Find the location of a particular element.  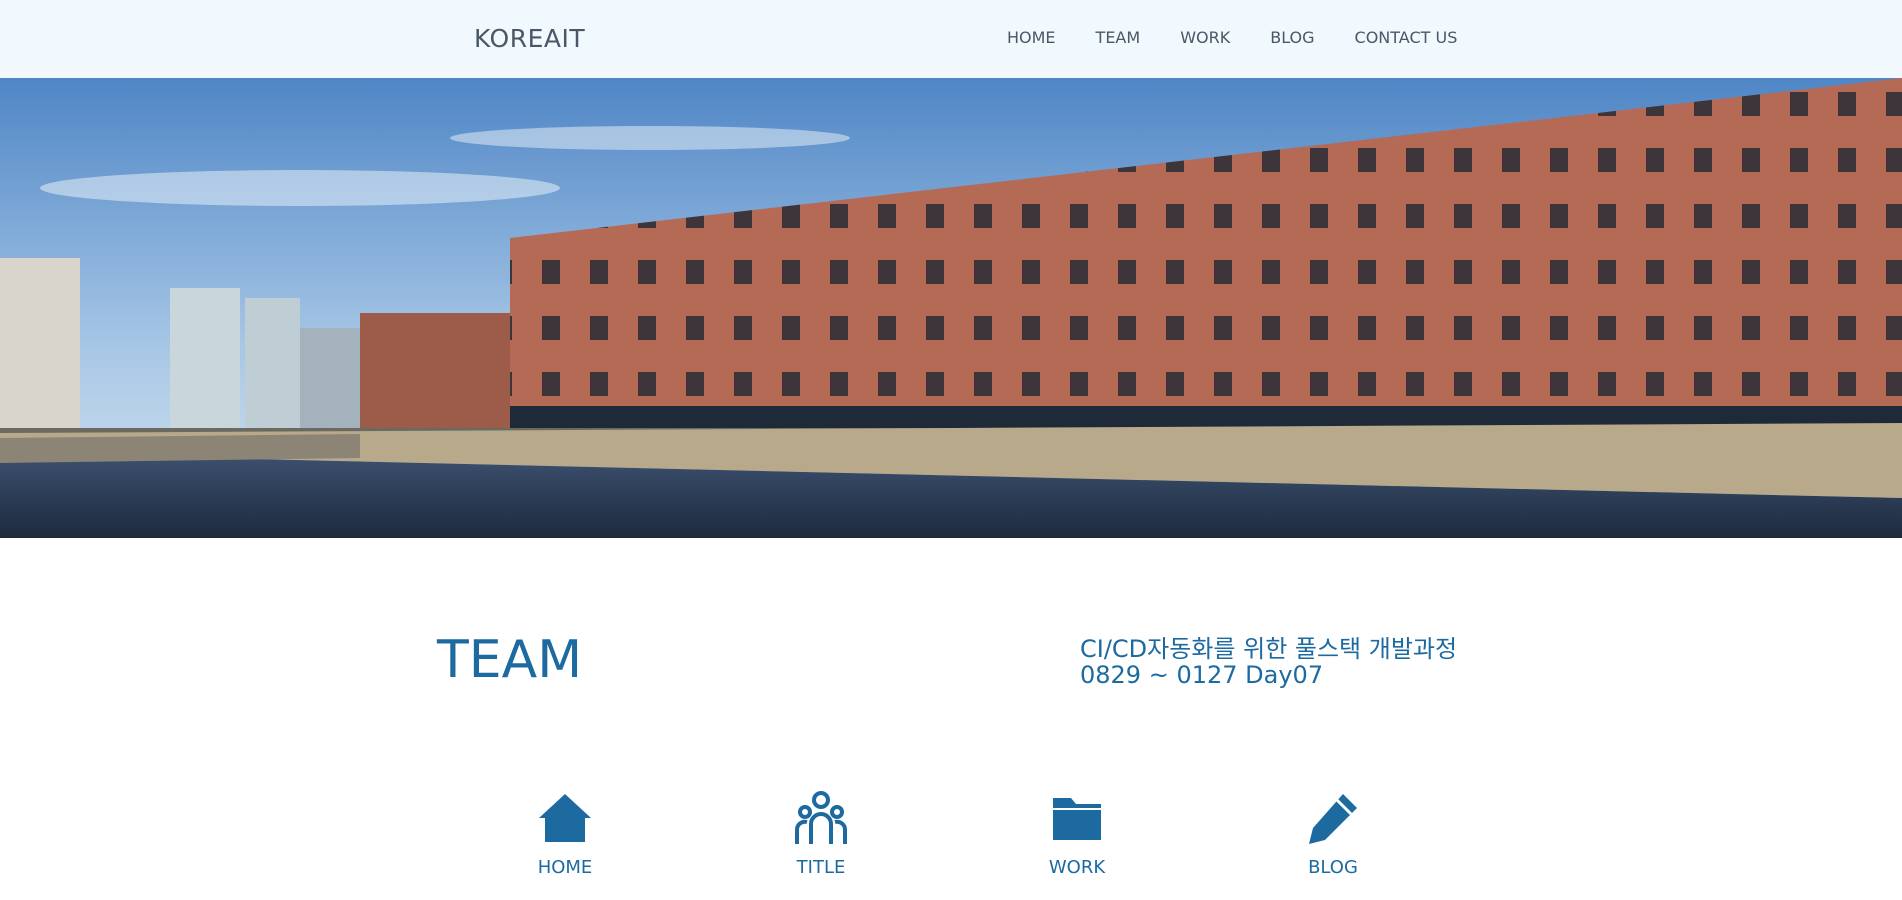

section-title: TEAM is located at coordinates (510, 660).